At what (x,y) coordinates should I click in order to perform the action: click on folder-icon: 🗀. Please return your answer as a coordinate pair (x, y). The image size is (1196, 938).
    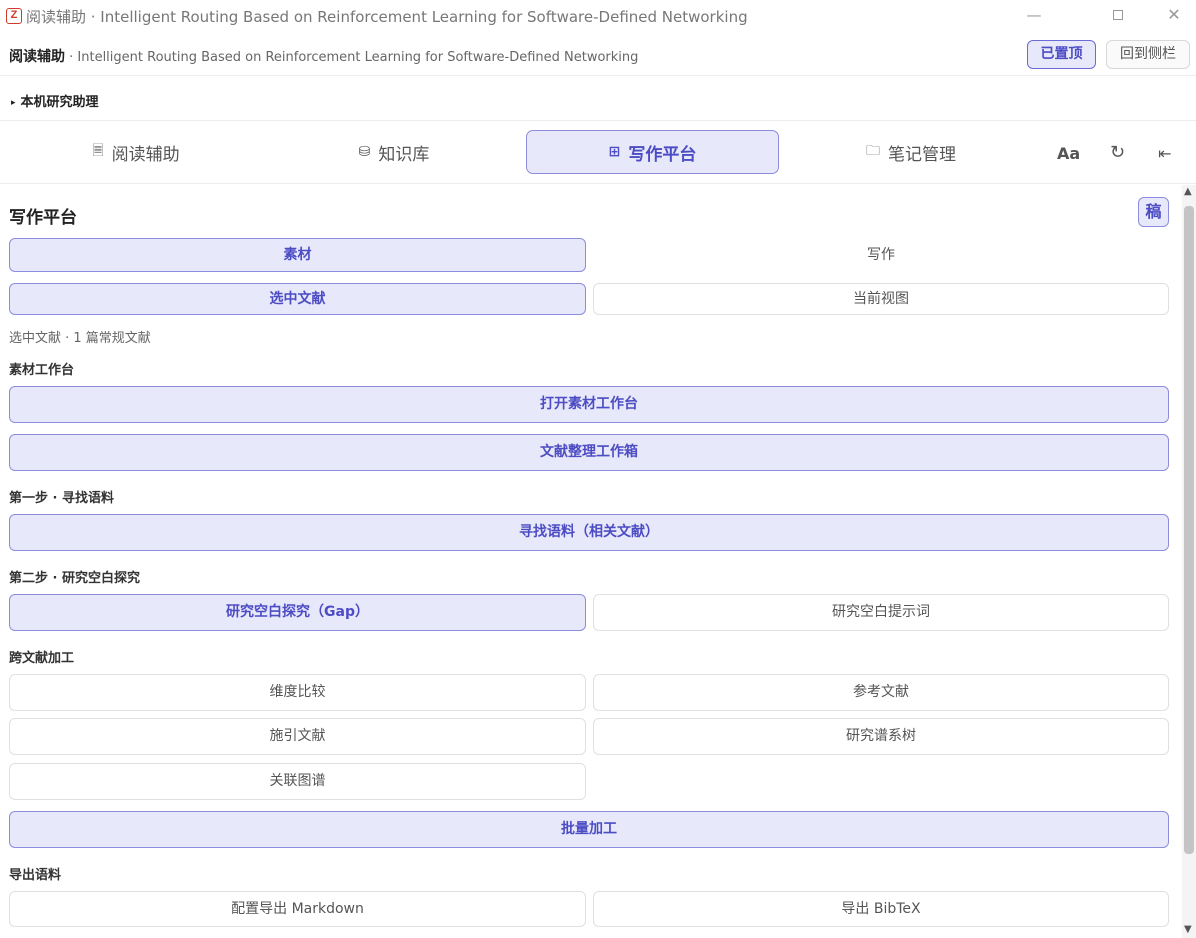
    Looking at the image, I should click on (873, 151).